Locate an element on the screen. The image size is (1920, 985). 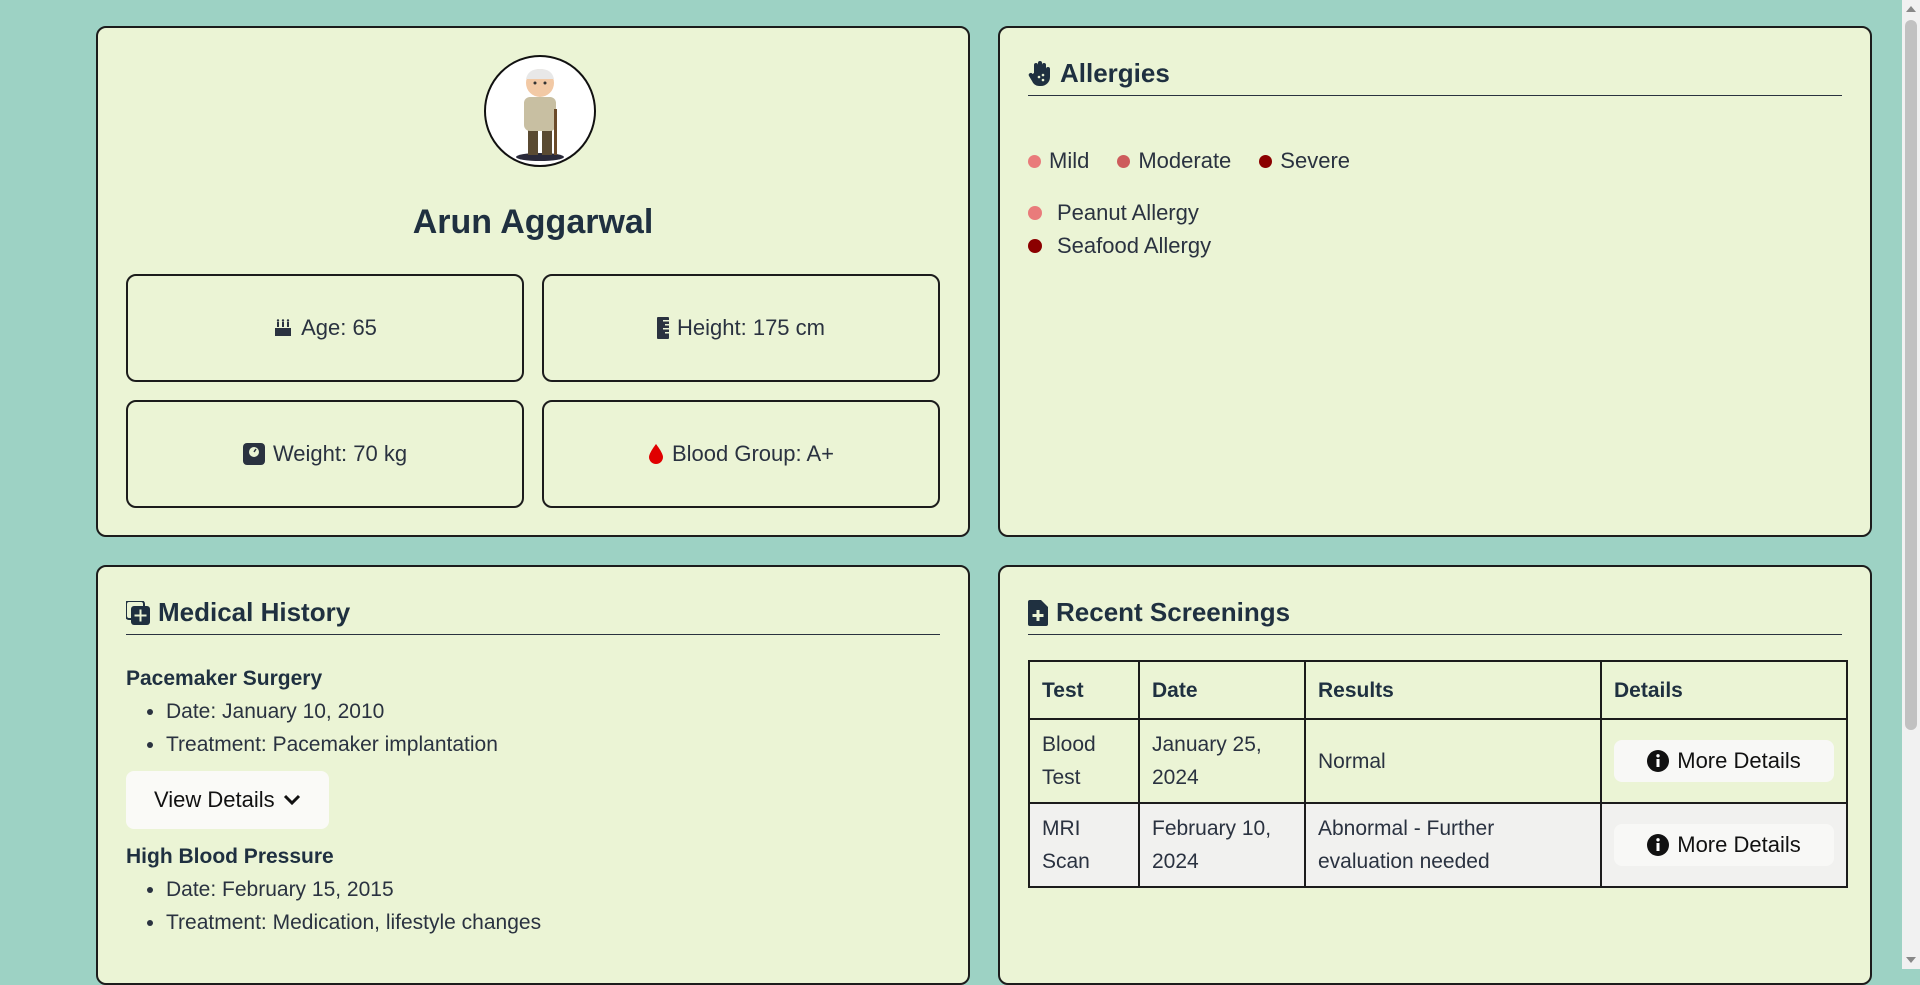
age-text: Age: 65 is located at coordinates (339, 327).